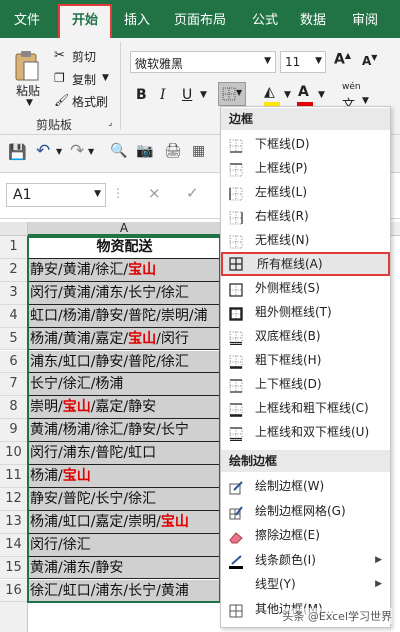 Image resolution: width=400 pixels, height=632 pixels. What do you see at coordinates (14, 431) in the screenshot?
I see `row-header: 9` at bounding box center [14, 431].